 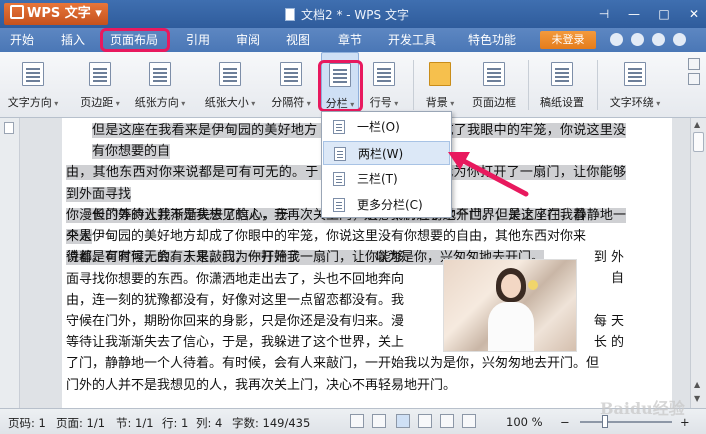 What do you see at coordinates (447, 421) in the screenshot?
I see `web-view-icon` at bounding box center [447, 421].